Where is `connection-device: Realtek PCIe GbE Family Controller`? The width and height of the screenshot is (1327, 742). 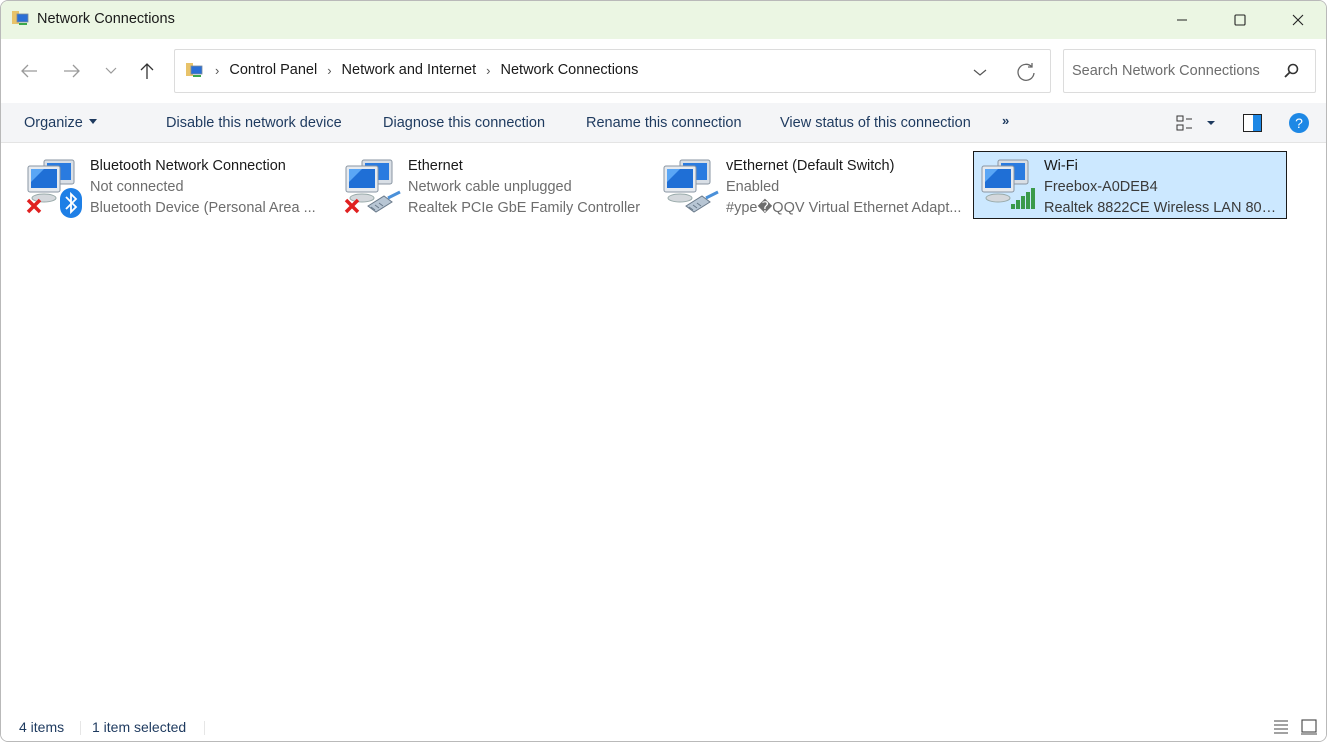
connection-device: Realtek PCIe GbE Family Controller is located at coordinates (524, 208).